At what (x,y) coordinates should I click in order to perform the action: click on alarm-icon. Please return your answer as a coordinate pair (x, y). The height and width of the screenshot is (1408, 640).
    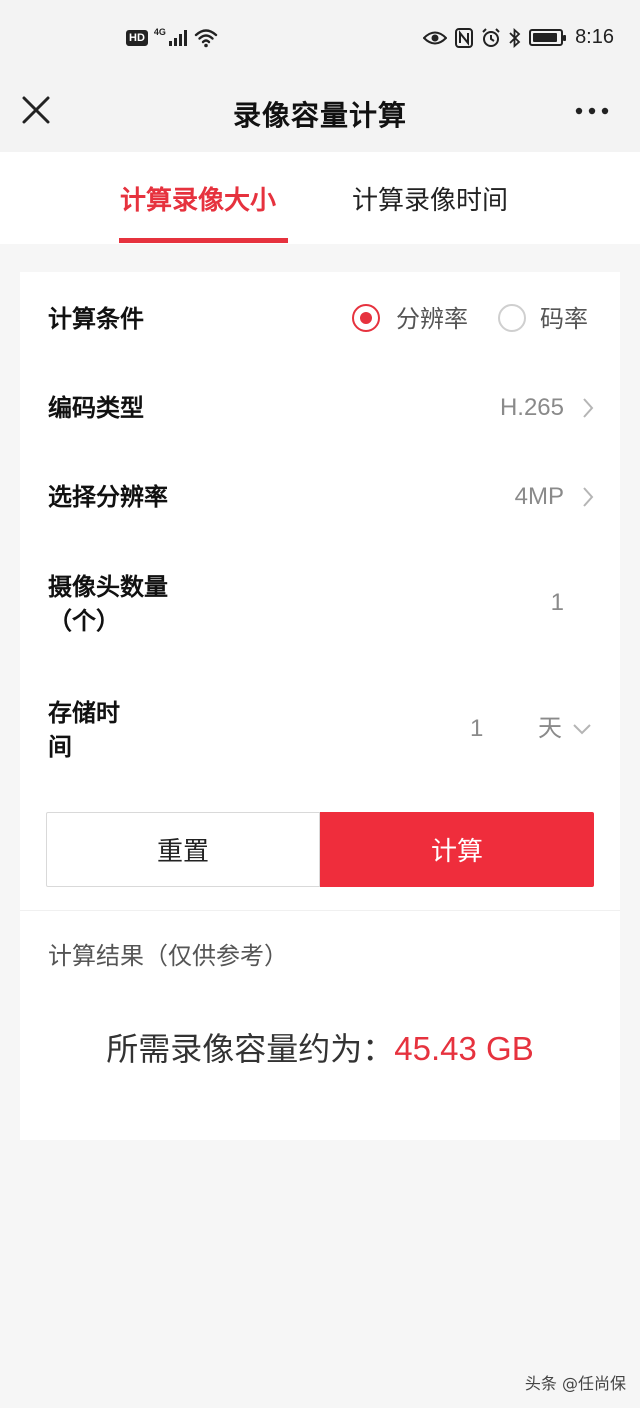
    Looking at the image, I should click on (491, 37).